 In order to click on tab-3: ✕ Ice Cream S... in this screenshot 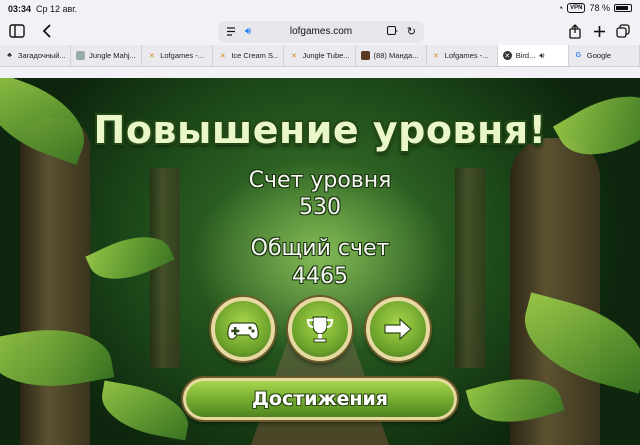, I will do `click(249, 55)`.